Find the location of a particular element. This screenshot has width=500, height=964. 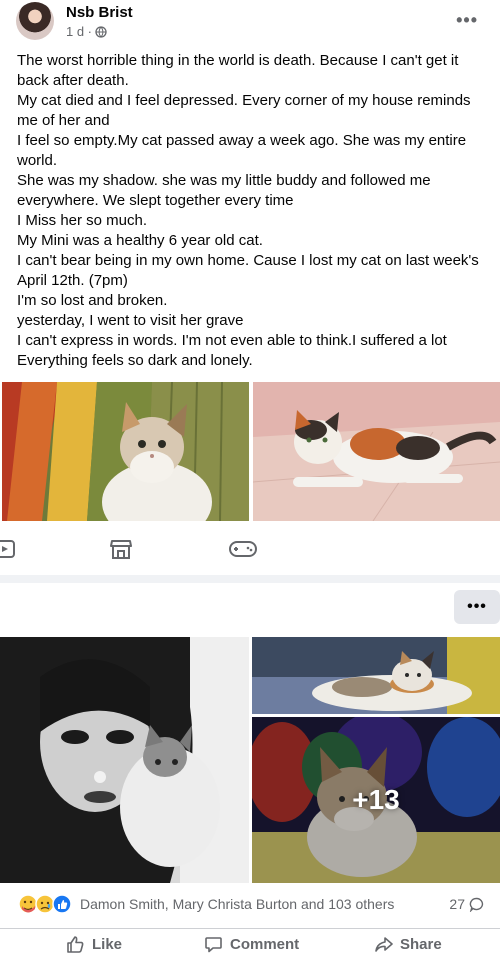

watch-icon is located at coordinates (8, 549).